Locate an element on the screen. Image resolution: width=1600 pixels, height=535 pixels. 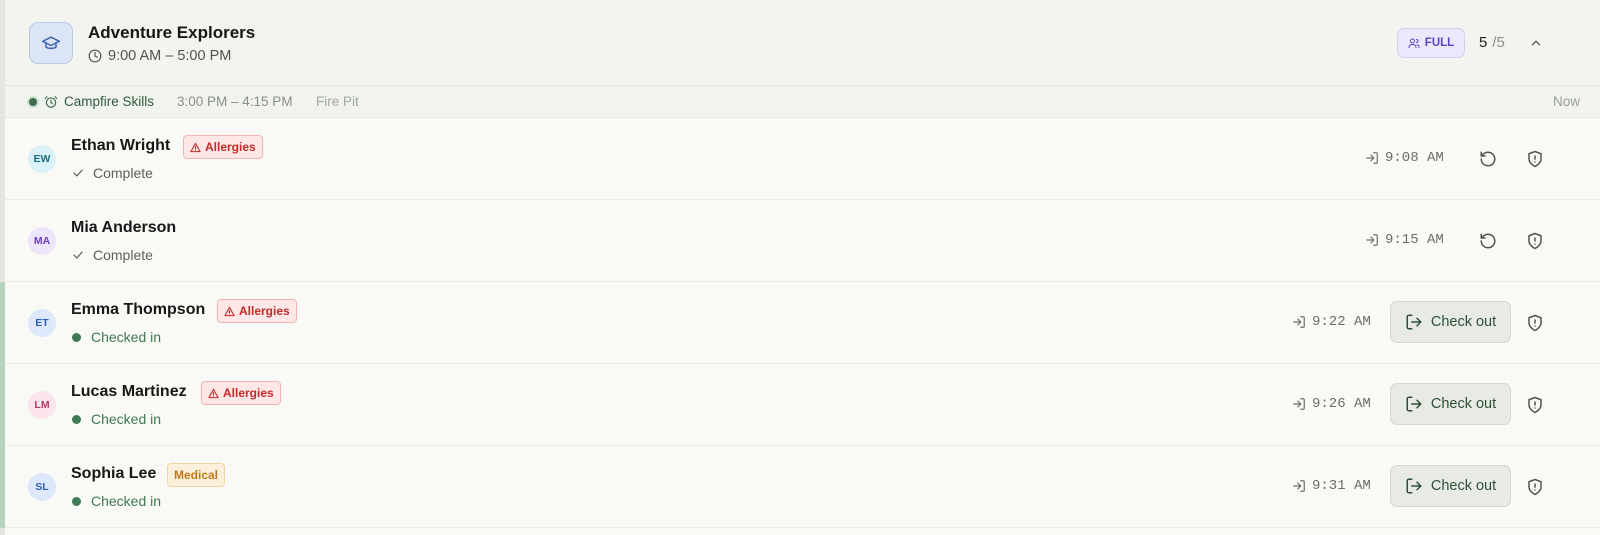
checkin-time-value: 9:22 AM is located at coordinates (1341, 322).